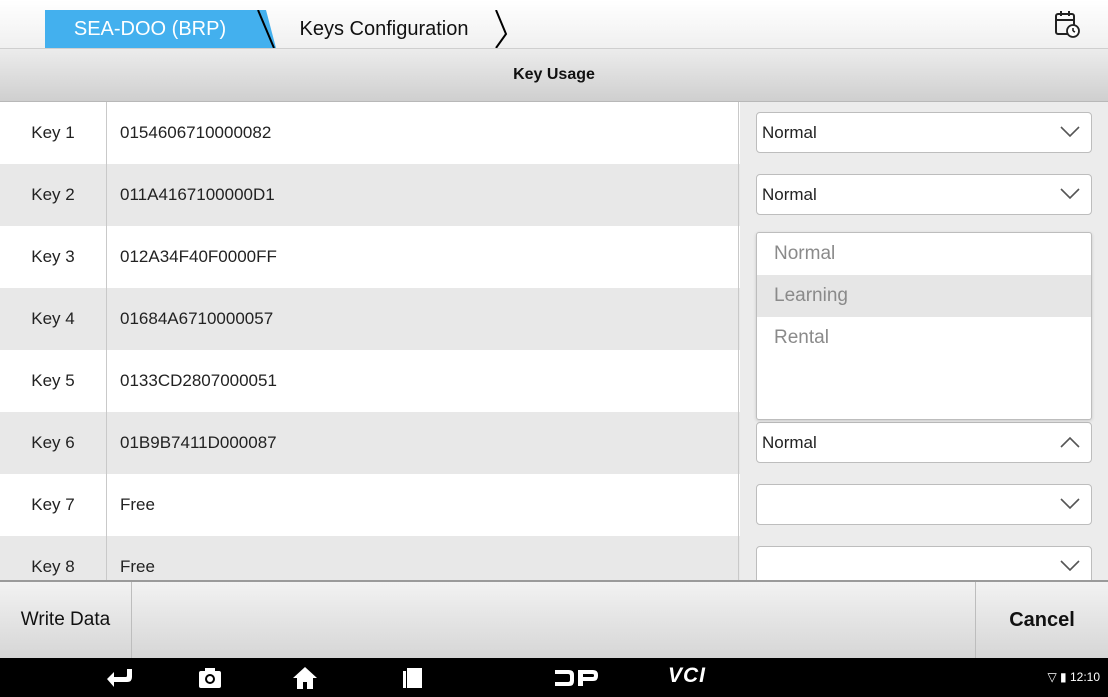 The width and height of the screenshot is (1108, 697). Describe the element at coordinates (423, 381) in the screenshot. I see `key-id: 0133CD2807000051` at that location.